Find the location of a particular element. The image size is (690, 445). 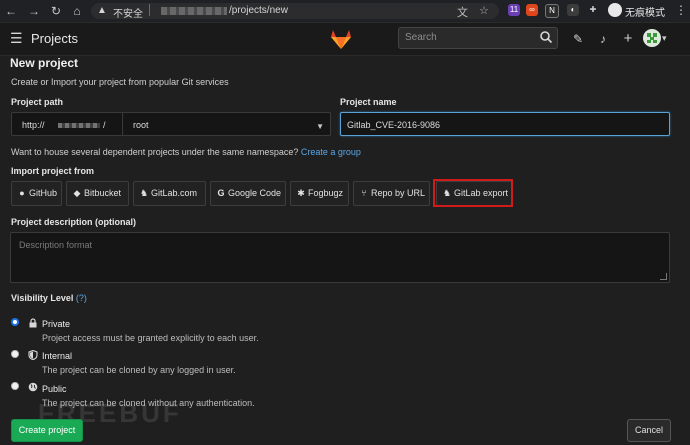

more-icon: ⋮ is located at coordinates (681, 10).